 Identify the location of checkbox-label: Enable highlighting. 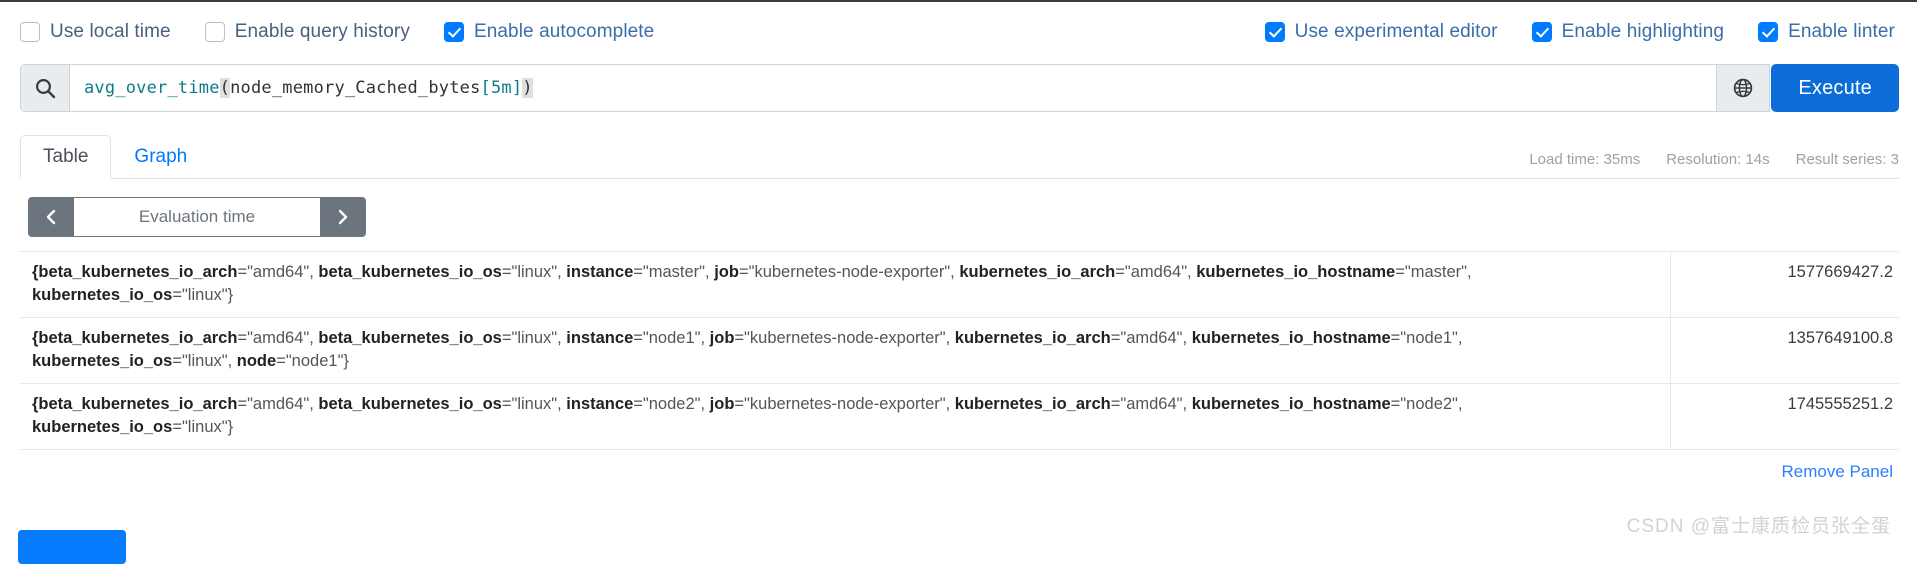
(1643, 31).